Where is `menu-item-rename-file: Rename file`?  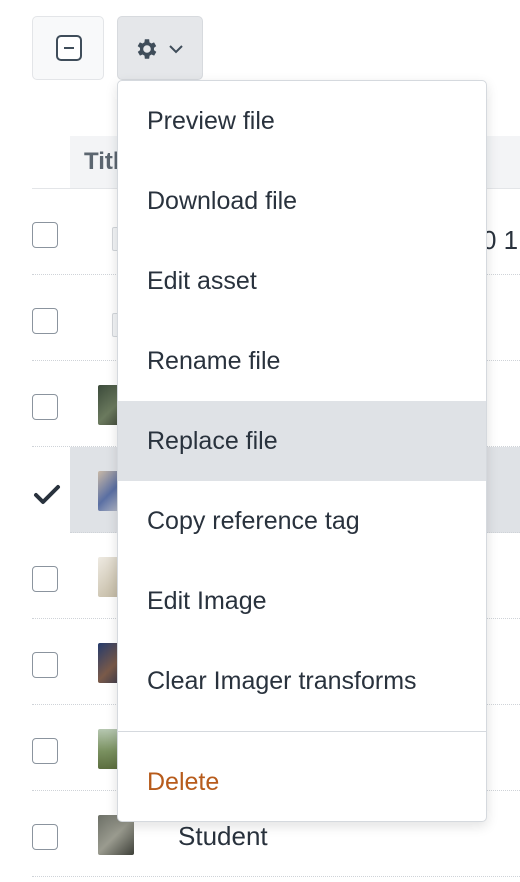 menu-item-rename-file: Rename file is located at coordinates (302, 361).